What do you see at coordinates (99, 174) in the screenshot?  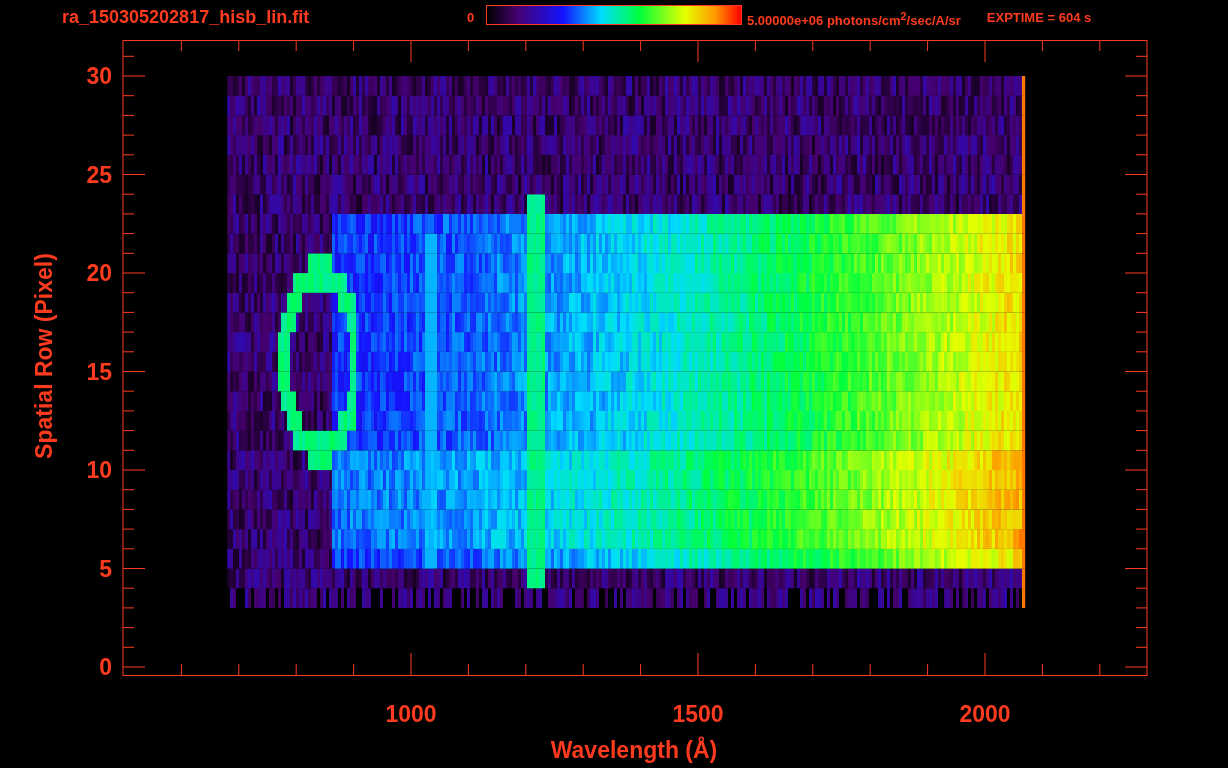 I see `y-tick-label: 25` at bounding box center [99, 174].